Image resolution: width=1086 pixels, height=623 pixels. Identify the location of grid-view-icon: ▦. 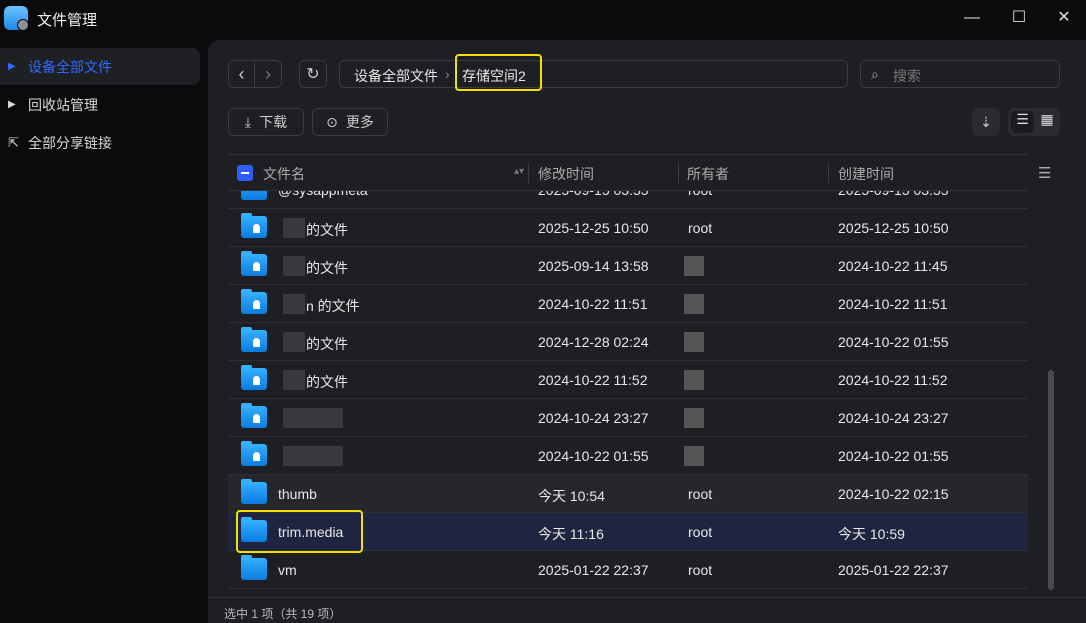
(1047, 122).